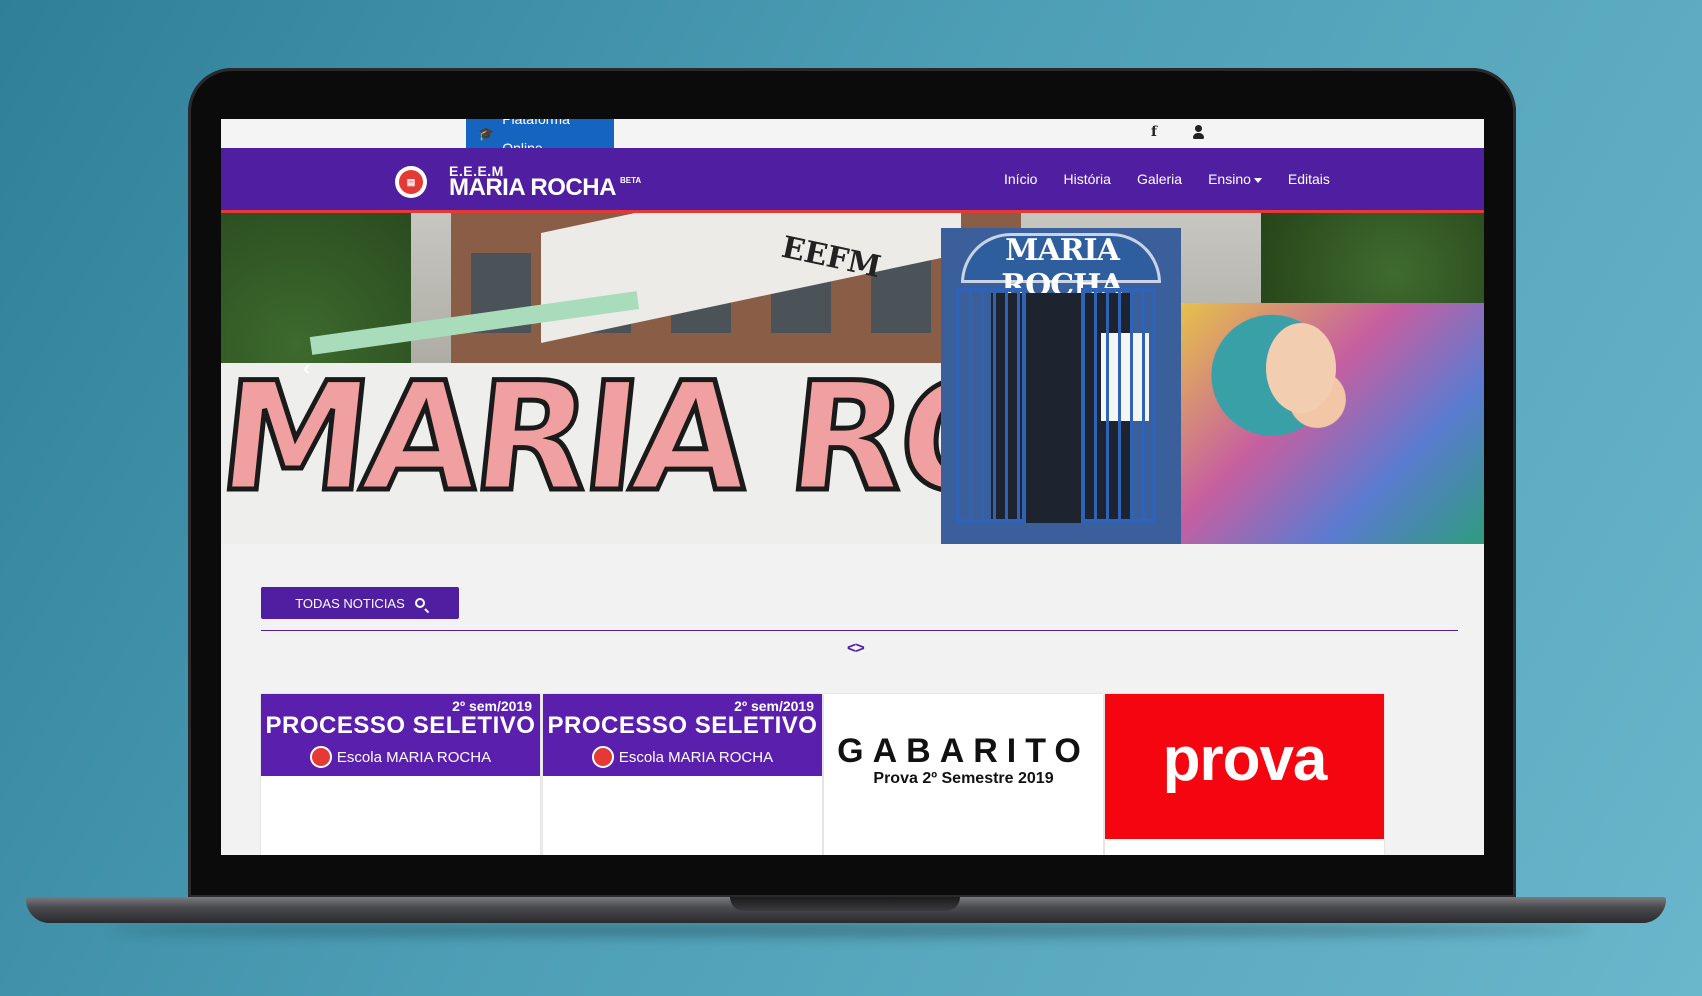  Describe the element at coordinates (991, 405) in the screenshot. I see `hero-gate-door-left` at that location.